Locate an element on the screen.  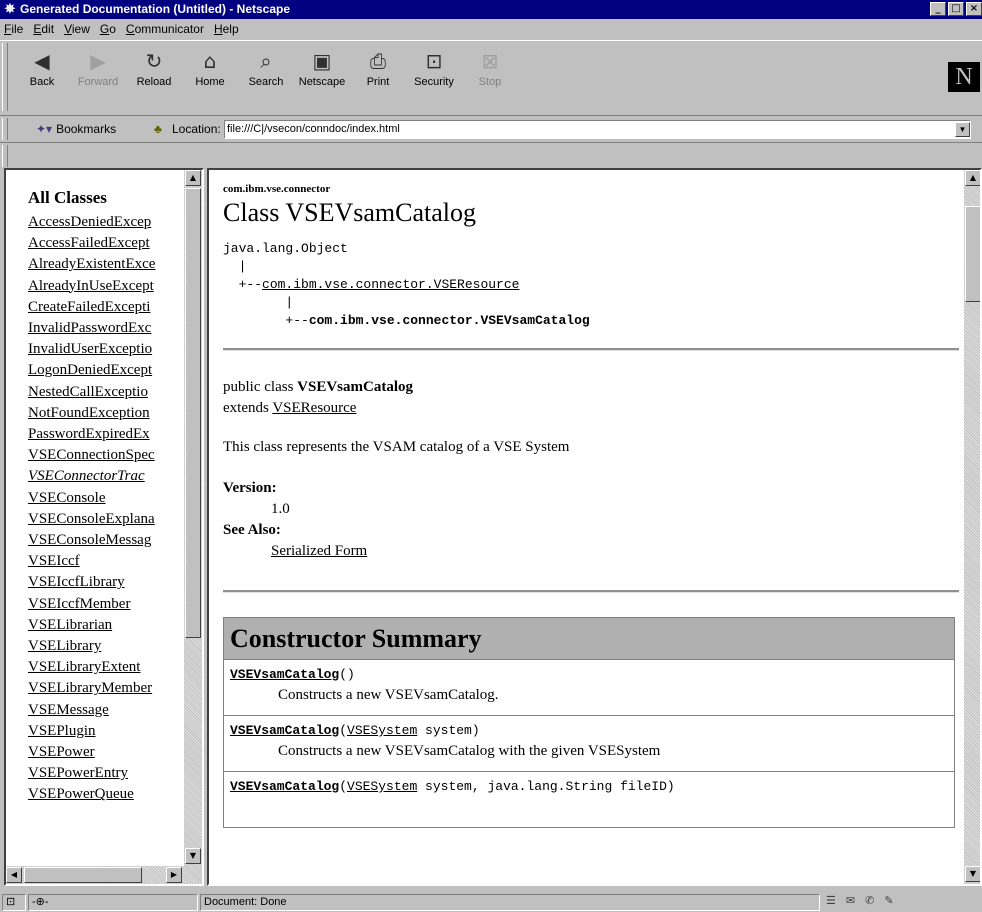
close-button: × is located at coordinates (974, 9).